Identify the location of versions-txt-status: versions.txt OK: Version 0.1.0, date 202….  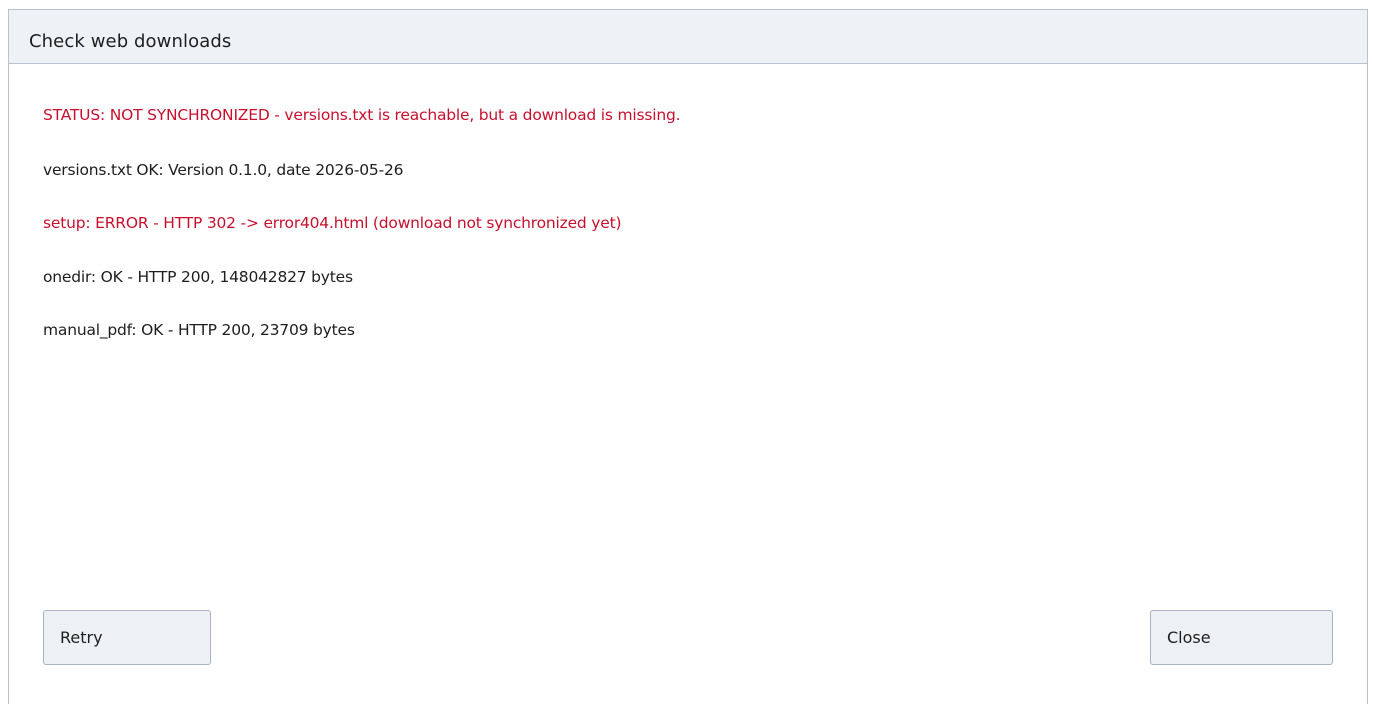
(223, 170).